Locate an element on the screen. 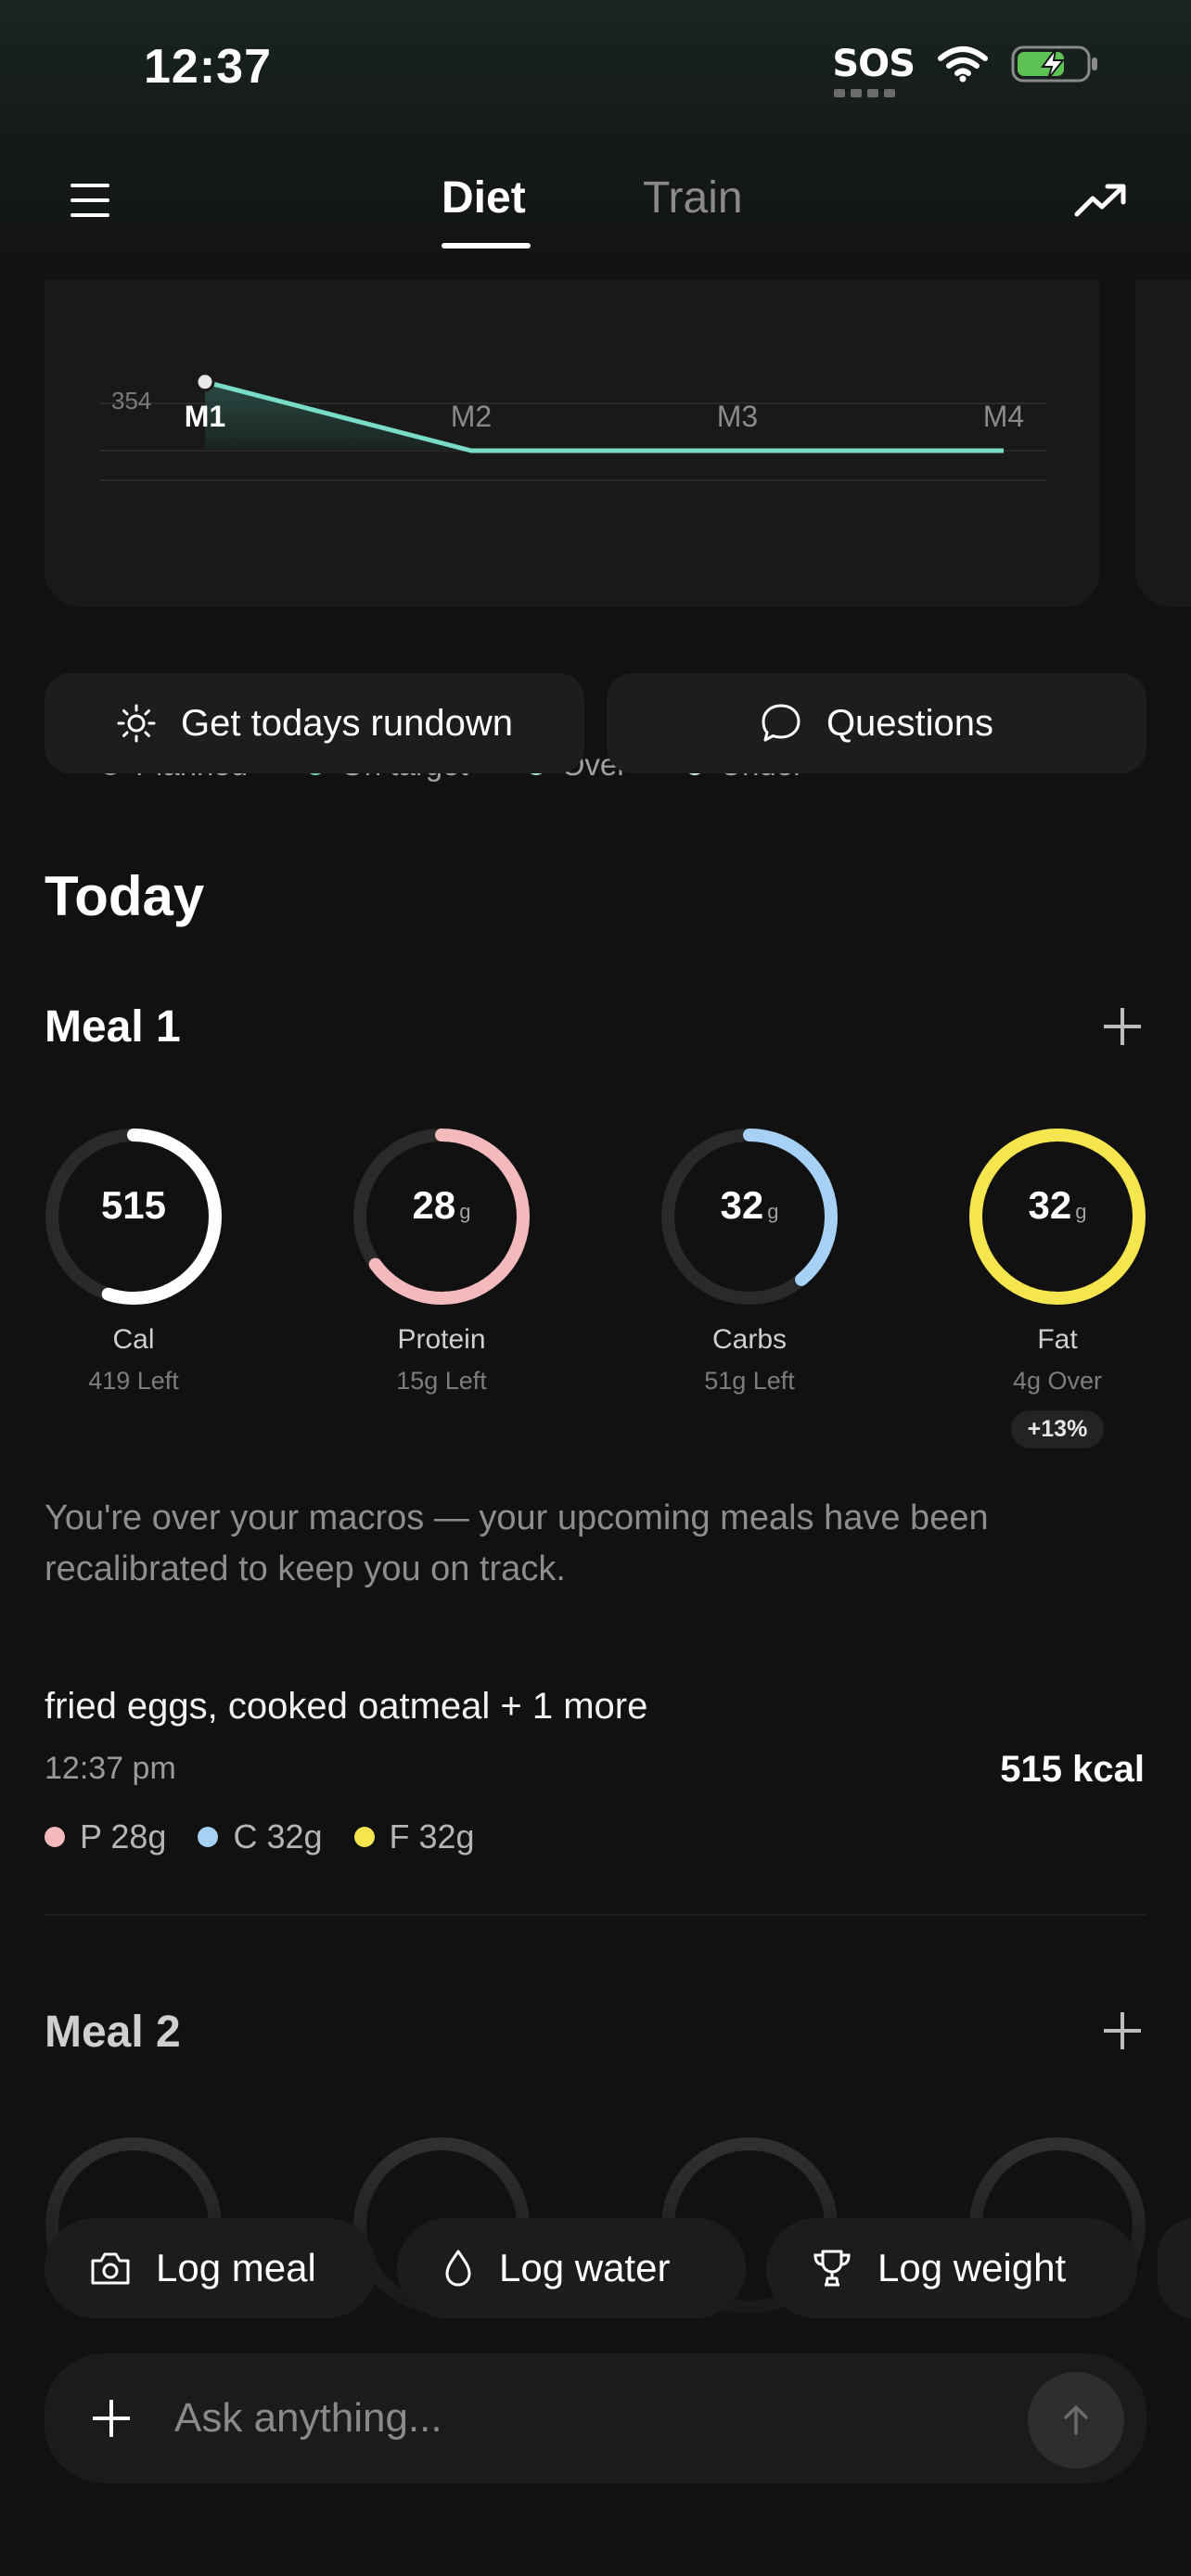 The image size is (1191, 2576). log-water-button: Log water is located at coordinates (571, 2268).